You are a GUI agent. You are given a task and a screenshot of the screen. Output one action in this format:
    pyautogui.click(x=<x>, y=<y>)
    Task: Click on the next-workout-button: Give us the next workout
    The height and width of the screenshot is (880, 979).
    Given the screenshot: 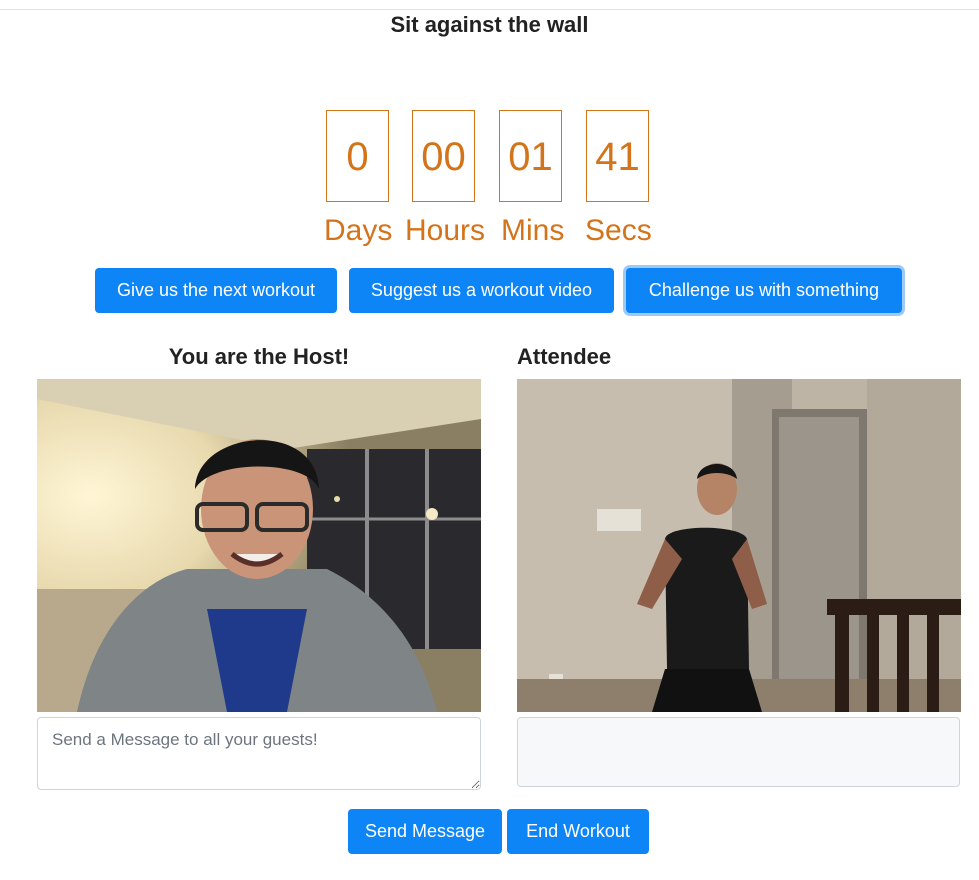 What is the action you would take?
    pyautogui.click(x=216, y=290)
    